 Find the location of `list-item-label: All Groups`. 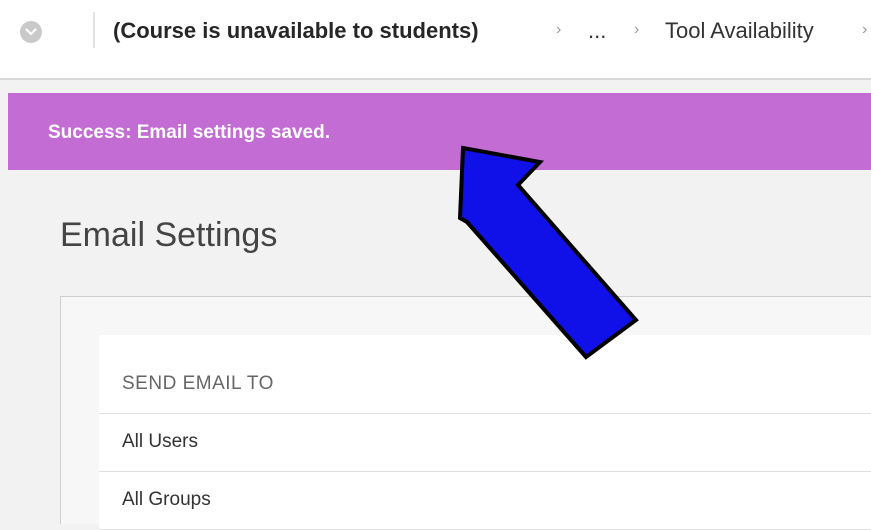

list-item-label: All Groups is located at coordinates (166, 499).